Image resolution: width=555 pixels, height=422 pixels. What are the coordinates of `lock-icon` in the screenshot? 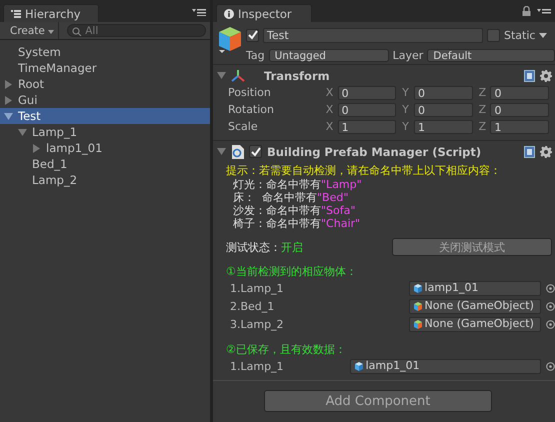 It's located at (526, 11).